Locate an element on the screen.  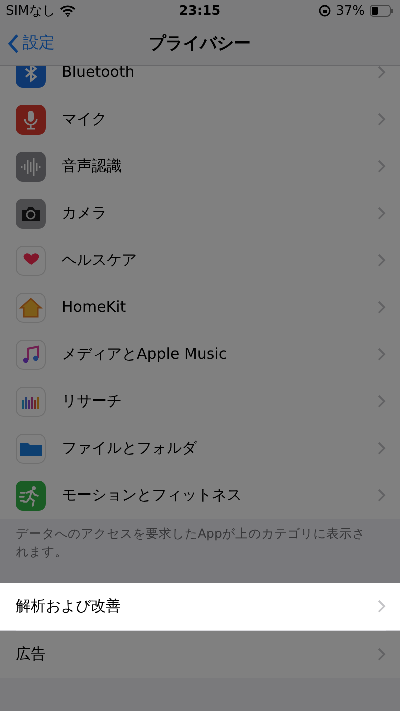
settings-row: ファイルとフォルダ is located at coordinates (200, 448).